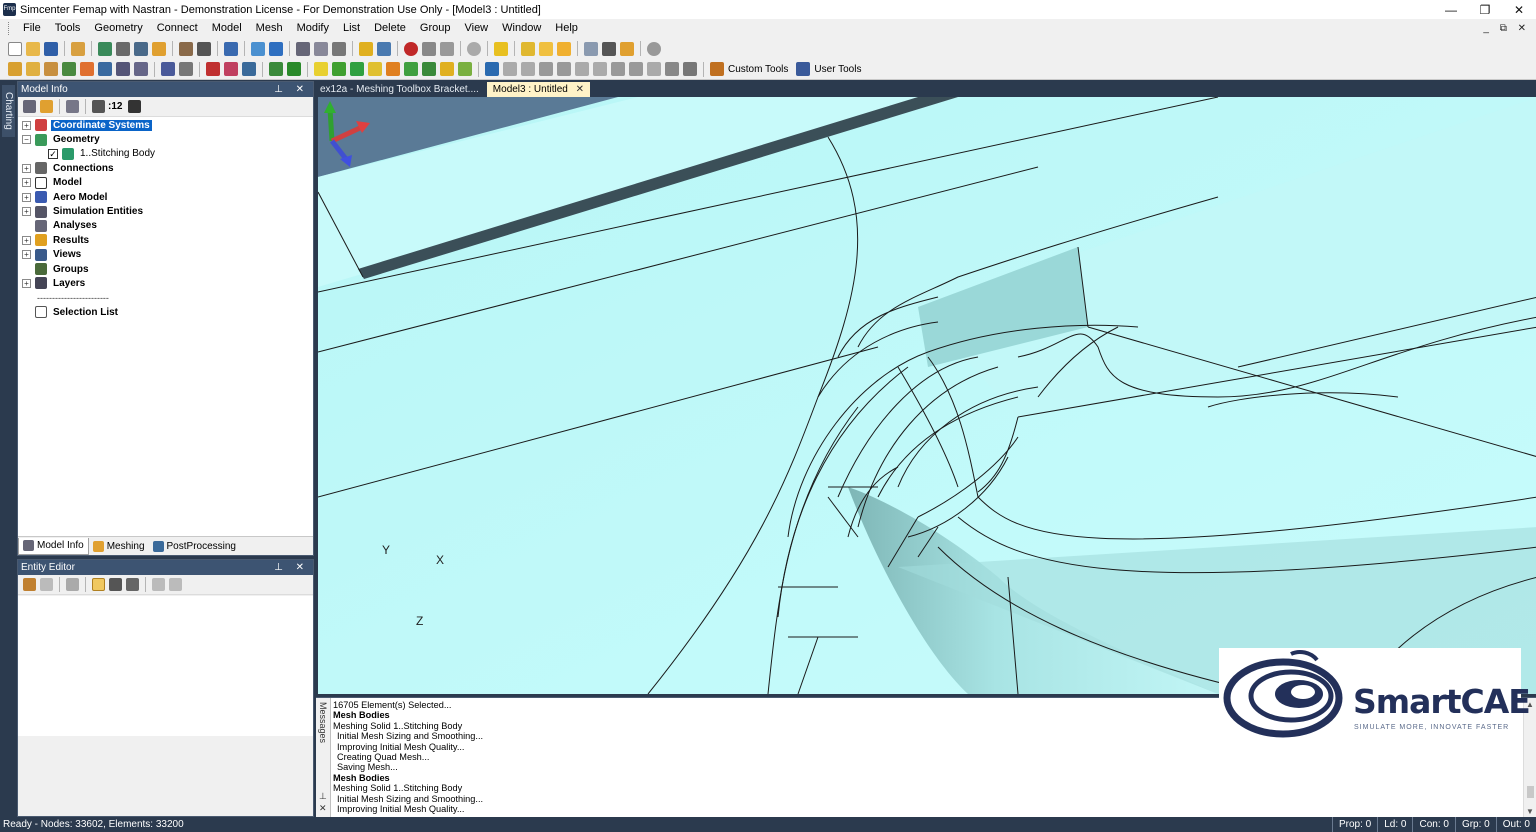 The width and height of the screenshot is (1536, 832). What do you see at coordinates (53, 546) in the screenshot?
I see `tab-model-info: Model Info` at bounding box center [53, 546].